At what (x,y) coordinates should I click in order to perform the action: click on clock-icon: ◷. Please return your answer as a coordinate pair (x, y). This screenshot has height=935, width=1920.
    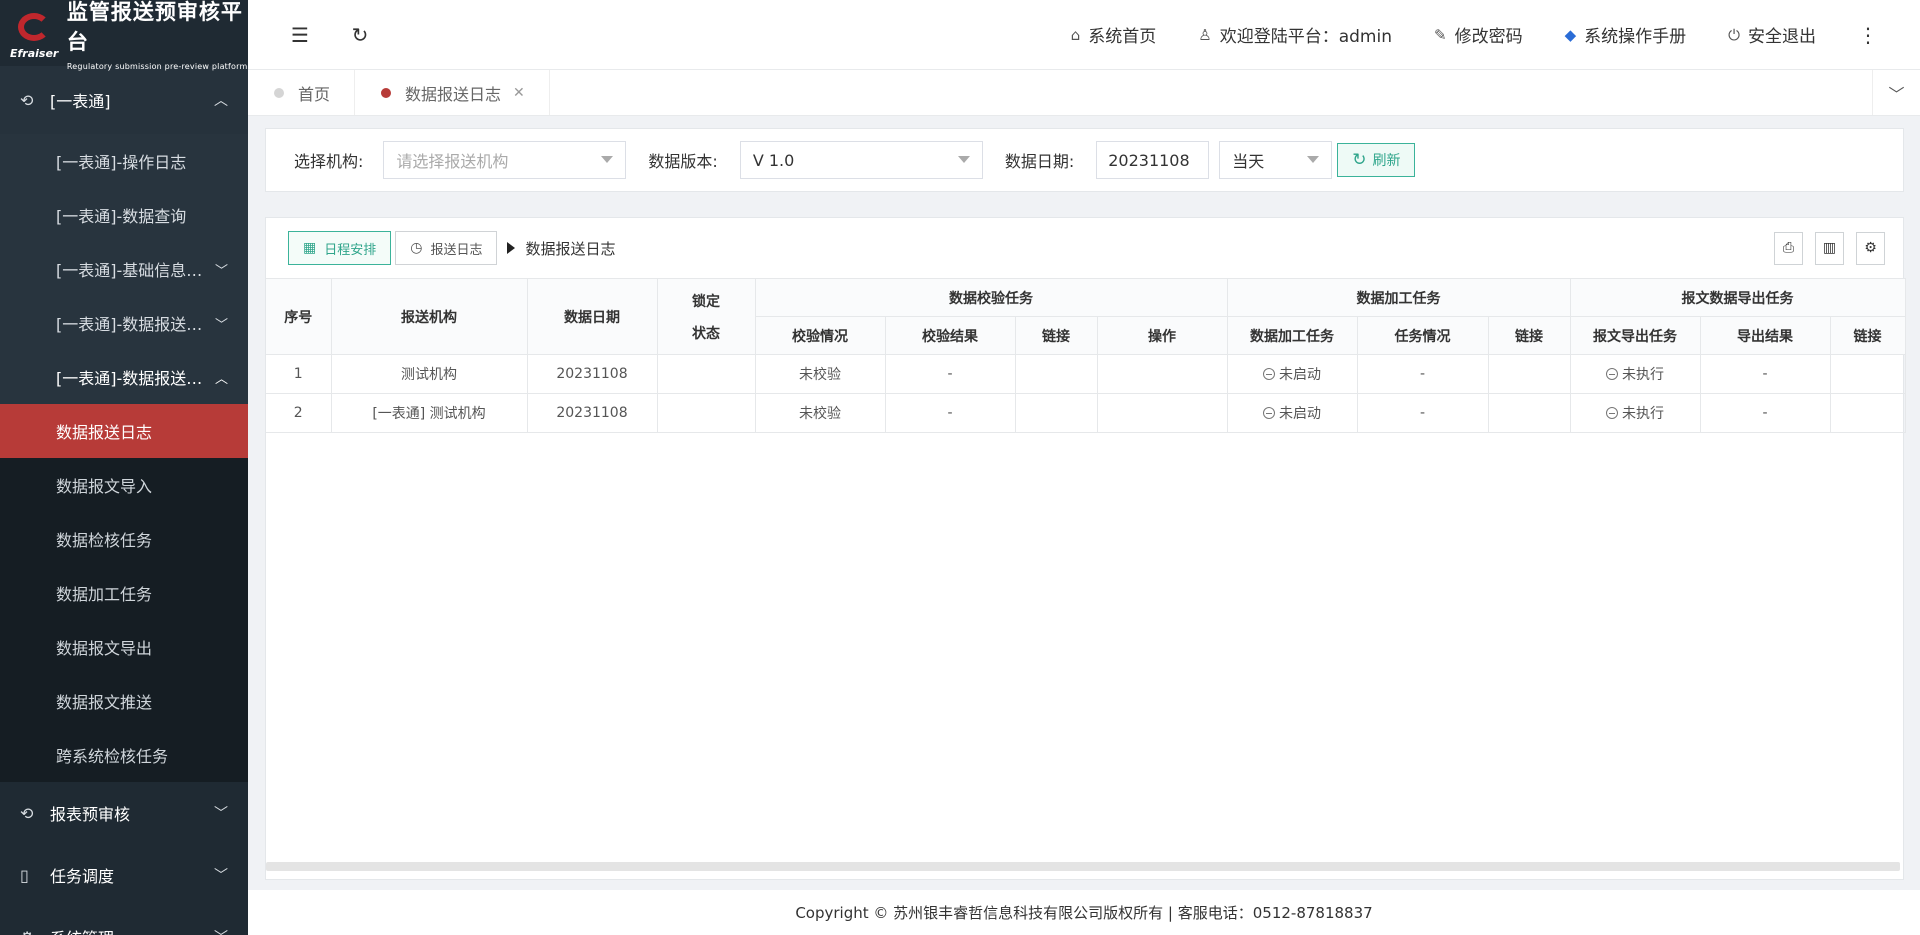
    Looking at the image, I should click on (416, 248).